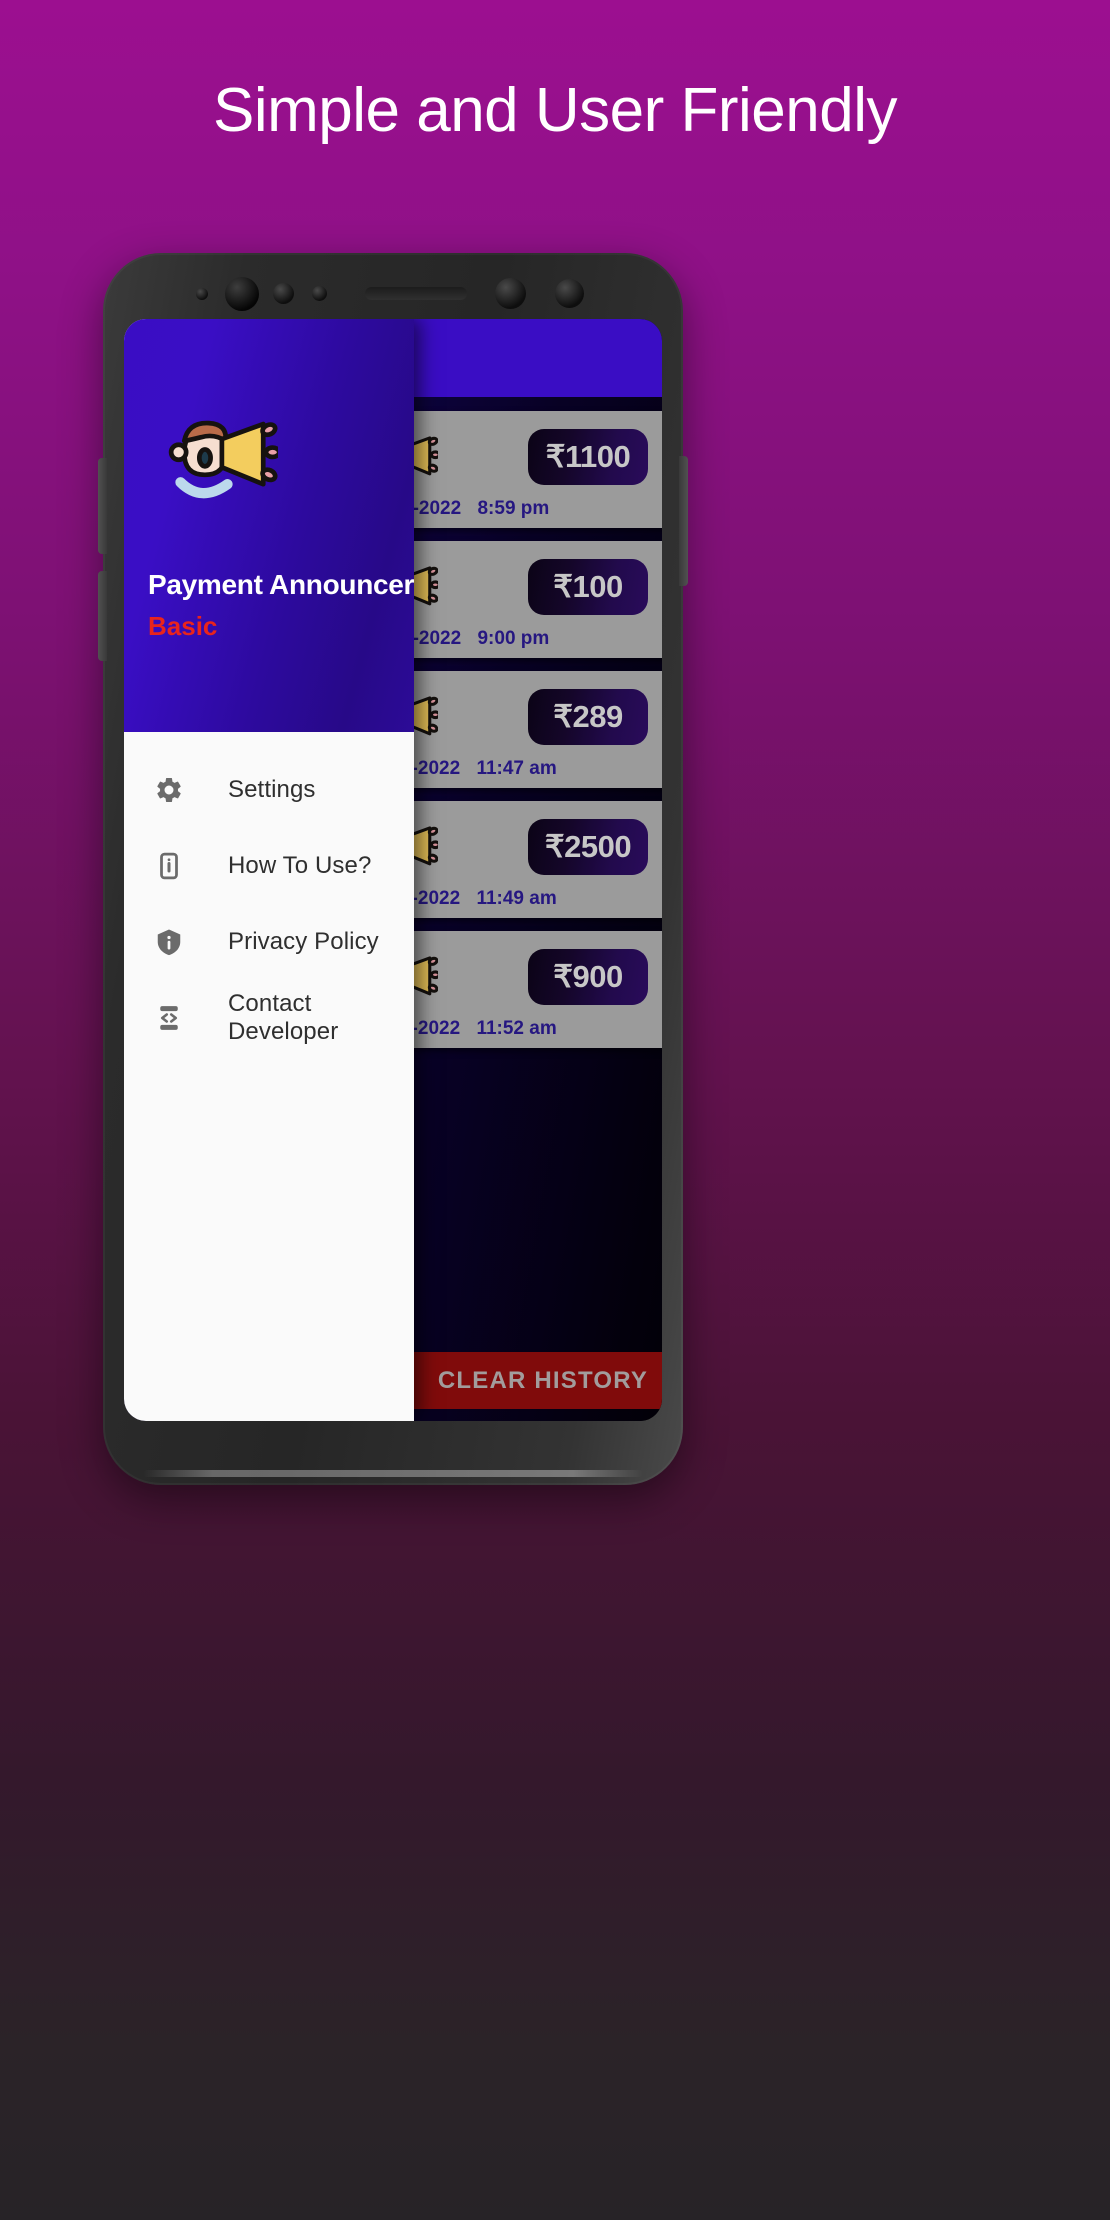 This screenshot has width=1110, height=2220. Describe the element at coordinates (516, 898) in the screenshot. I see `payment-time: 11:49 am` at that location.